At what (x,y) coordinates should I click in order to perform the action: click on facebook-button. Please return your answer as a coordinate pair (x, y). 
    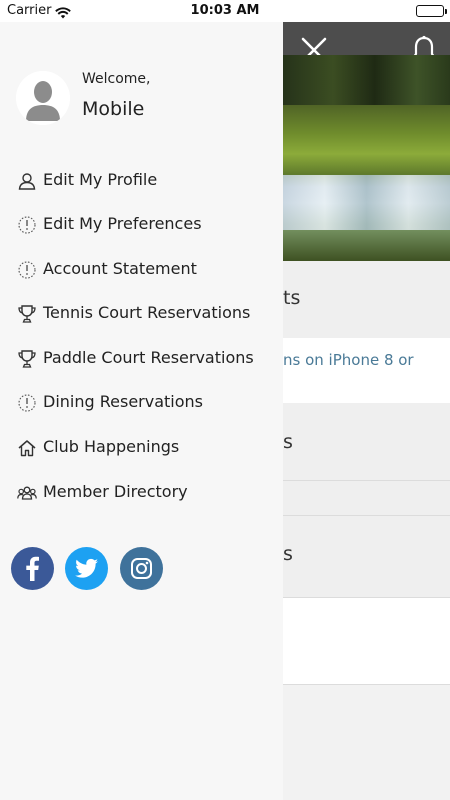
    Looking at the image, I should click on (32, 568).